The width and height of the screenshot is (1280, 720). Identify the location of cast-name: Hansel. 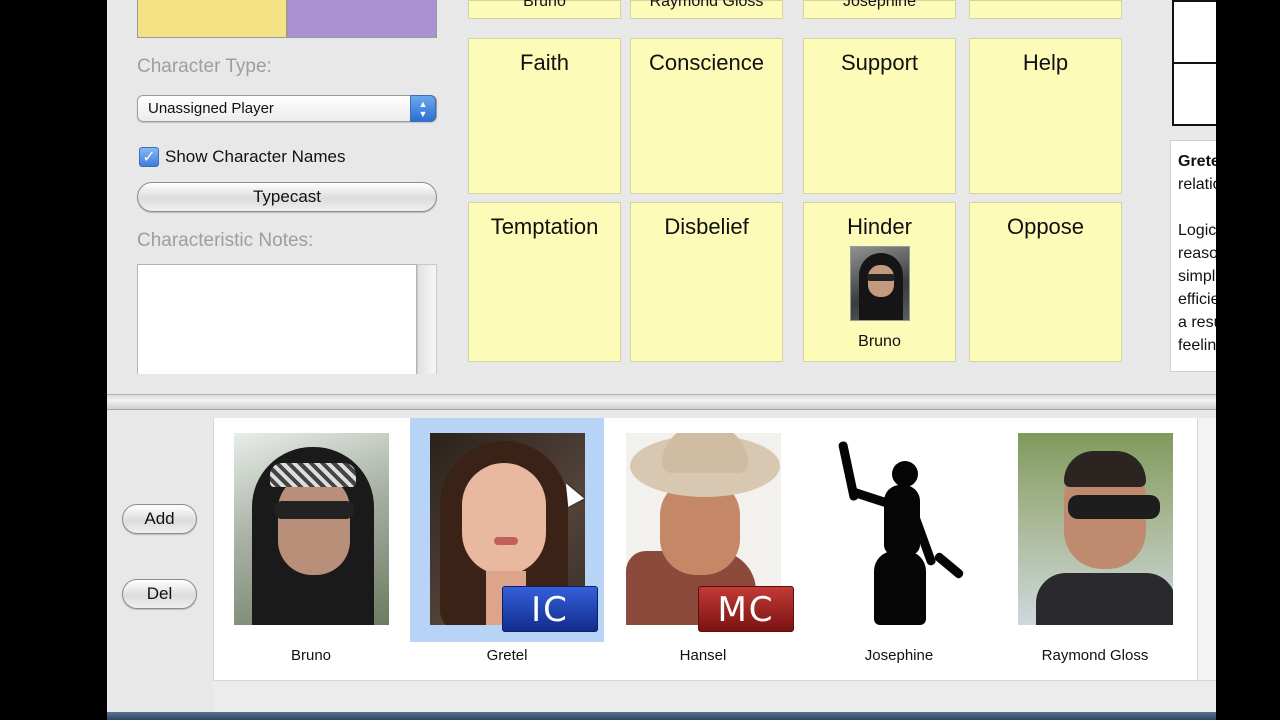
(703, 655).